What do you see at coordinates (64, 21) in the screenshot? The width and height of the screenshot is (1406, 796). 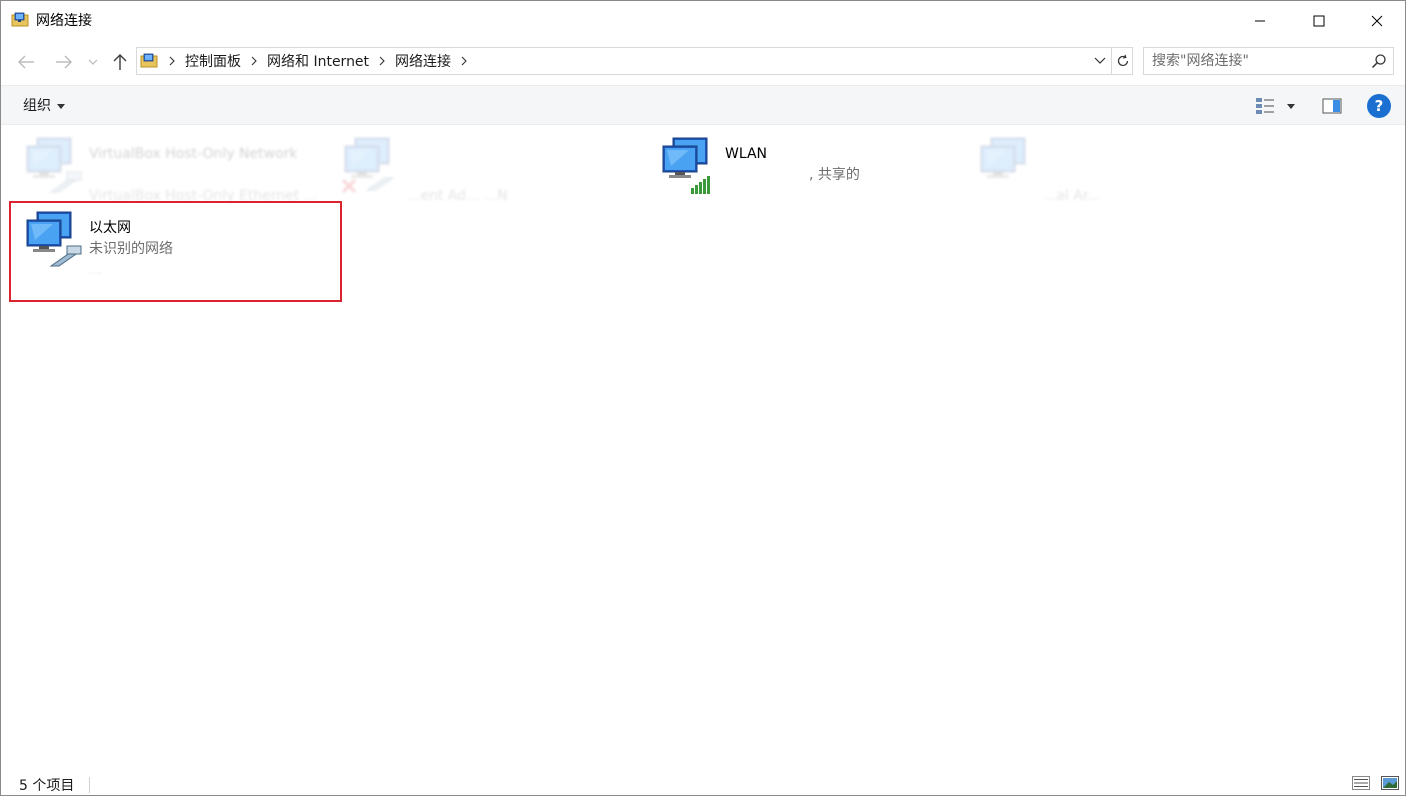 I see `window-title: 网络连接` at bounding box center [64, 21].